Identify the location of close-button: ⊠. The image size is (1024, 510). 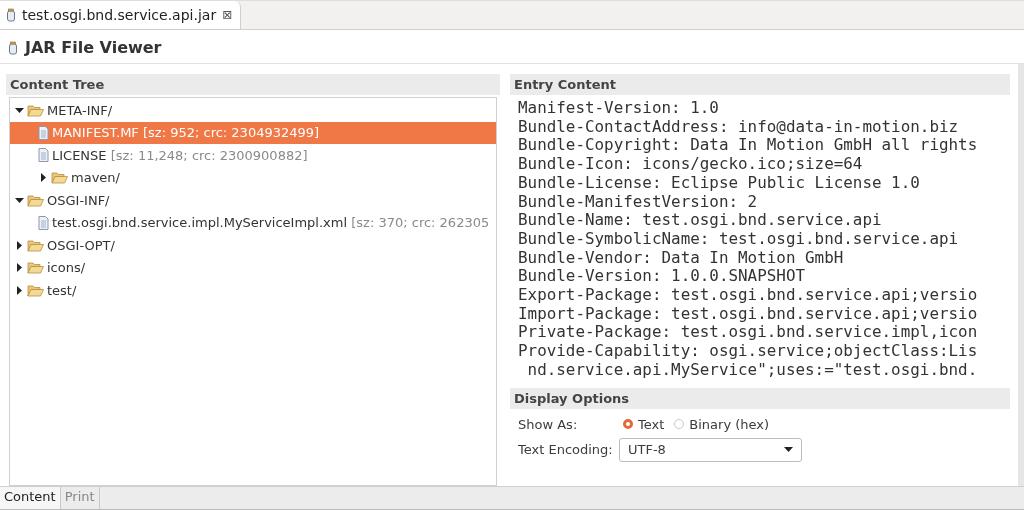
(227, 15).